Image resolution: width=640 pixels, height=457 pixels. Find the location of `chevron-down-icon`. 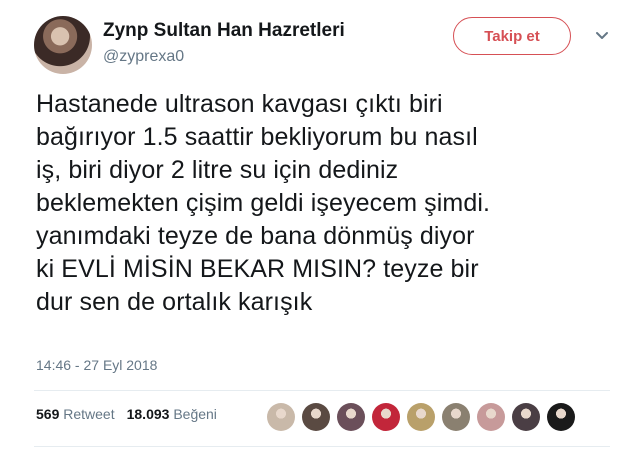

chevron-down-icon is located at coordinates (602, 36).